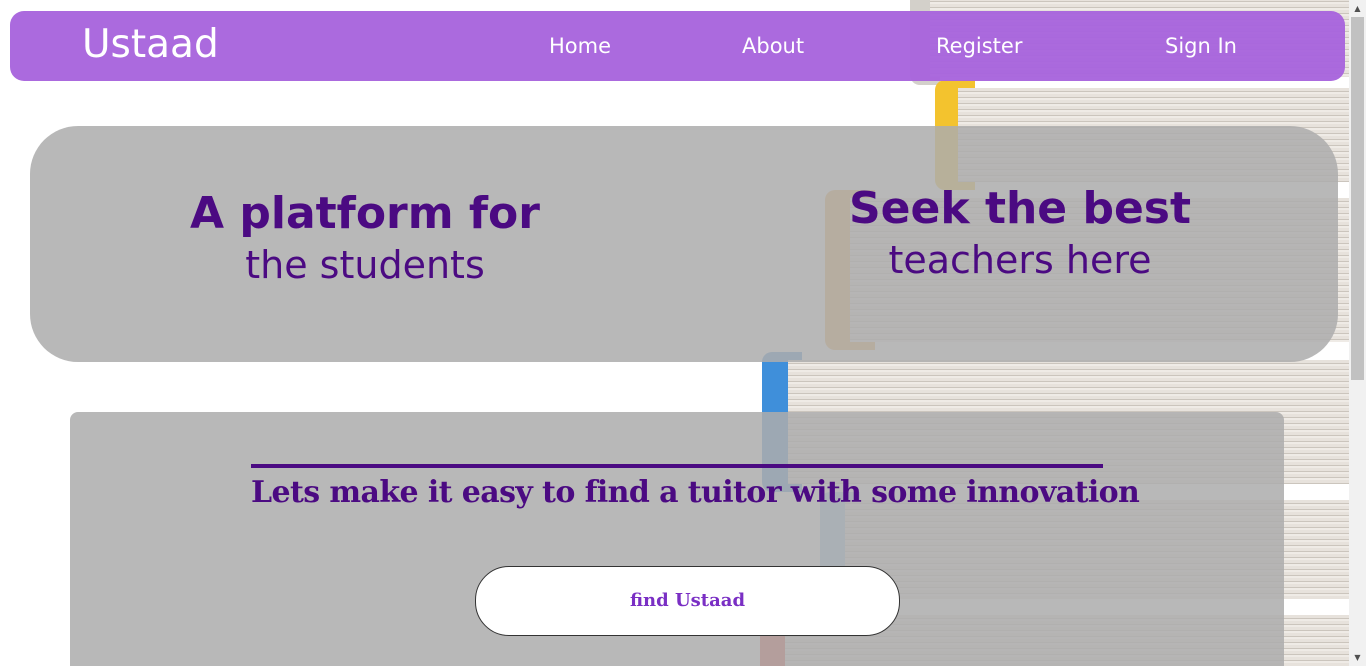 This screenshot has height=666, width=1366. What do you see at coordinates (365, 265) in the screenshot?
I see `hero-left-line2: the students` at bounding box center [365, 265].